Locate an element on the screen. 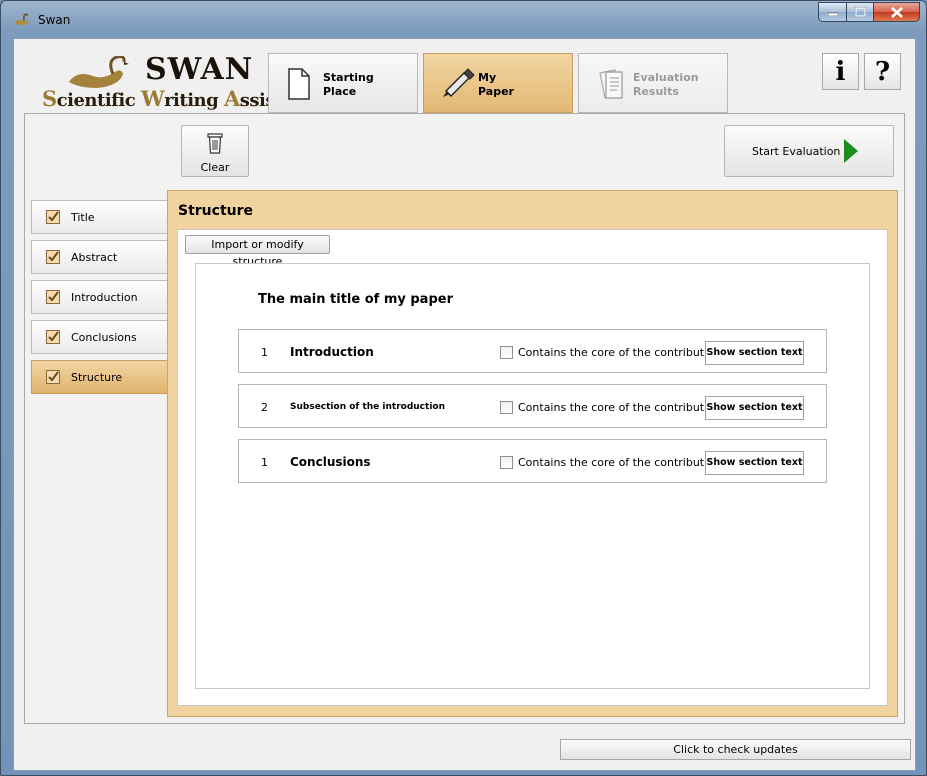 The image size is (927, 776). sidebar-item-label: Introduction is located at coordinates (104, 297).